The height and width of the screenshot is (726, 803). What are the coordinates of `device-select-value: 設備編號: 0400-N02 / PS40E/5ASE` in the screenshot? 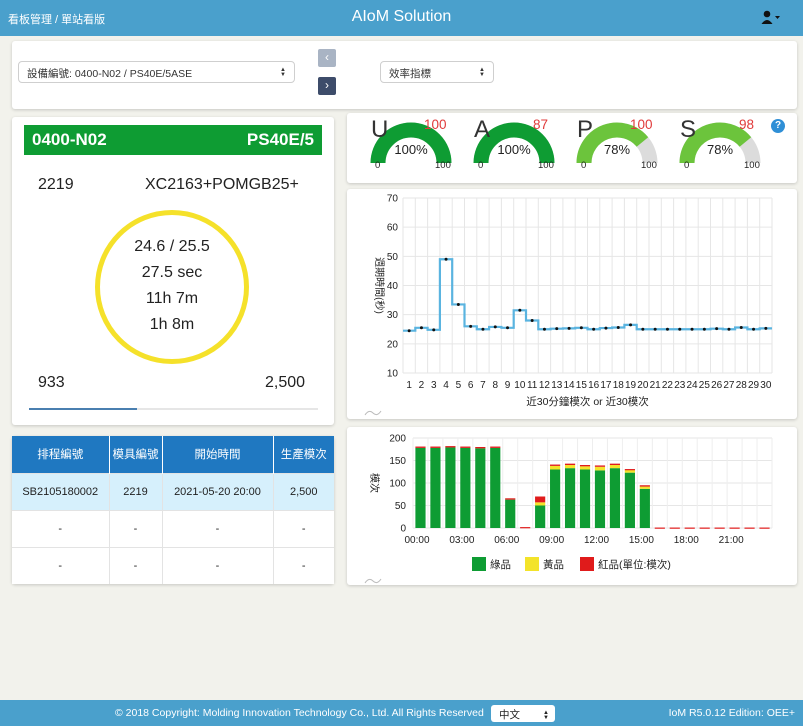 It's located at (110, 74).